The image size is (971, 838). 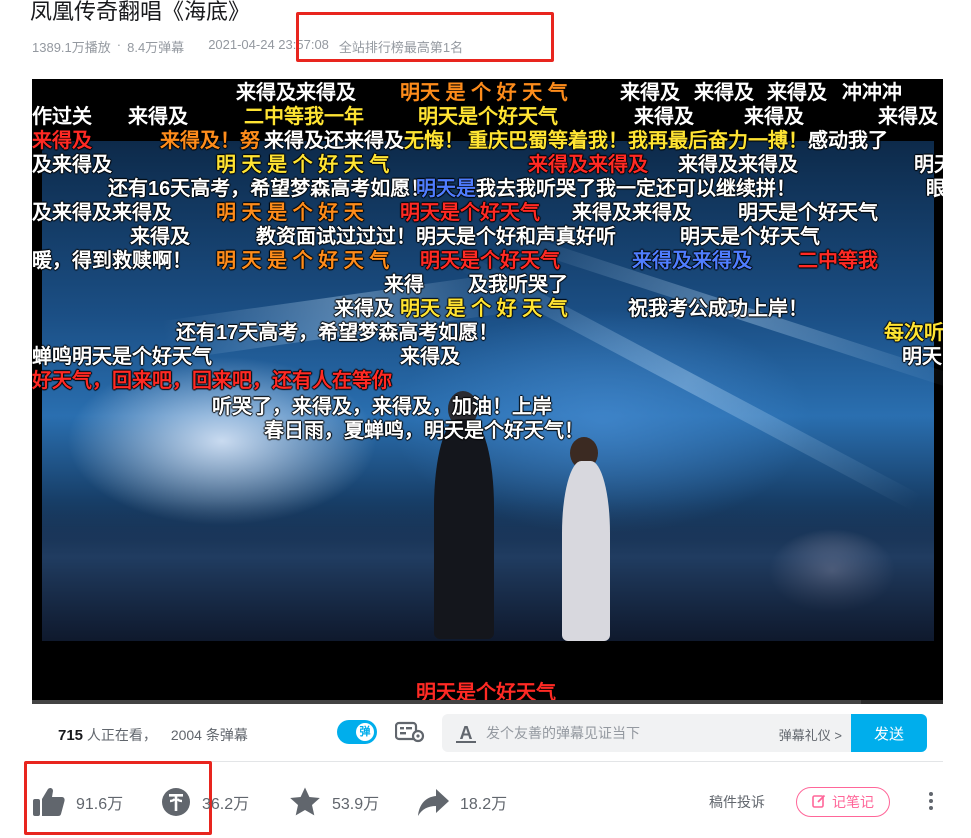 What do you see at coordinates (100, 804) in the screenshot?
I see `like-count: 91.6万` at bounding box center [100, 804].